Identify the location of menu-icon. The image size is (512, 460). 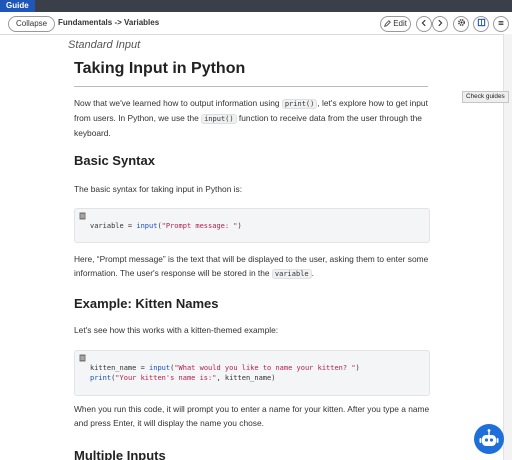
(501, 23).